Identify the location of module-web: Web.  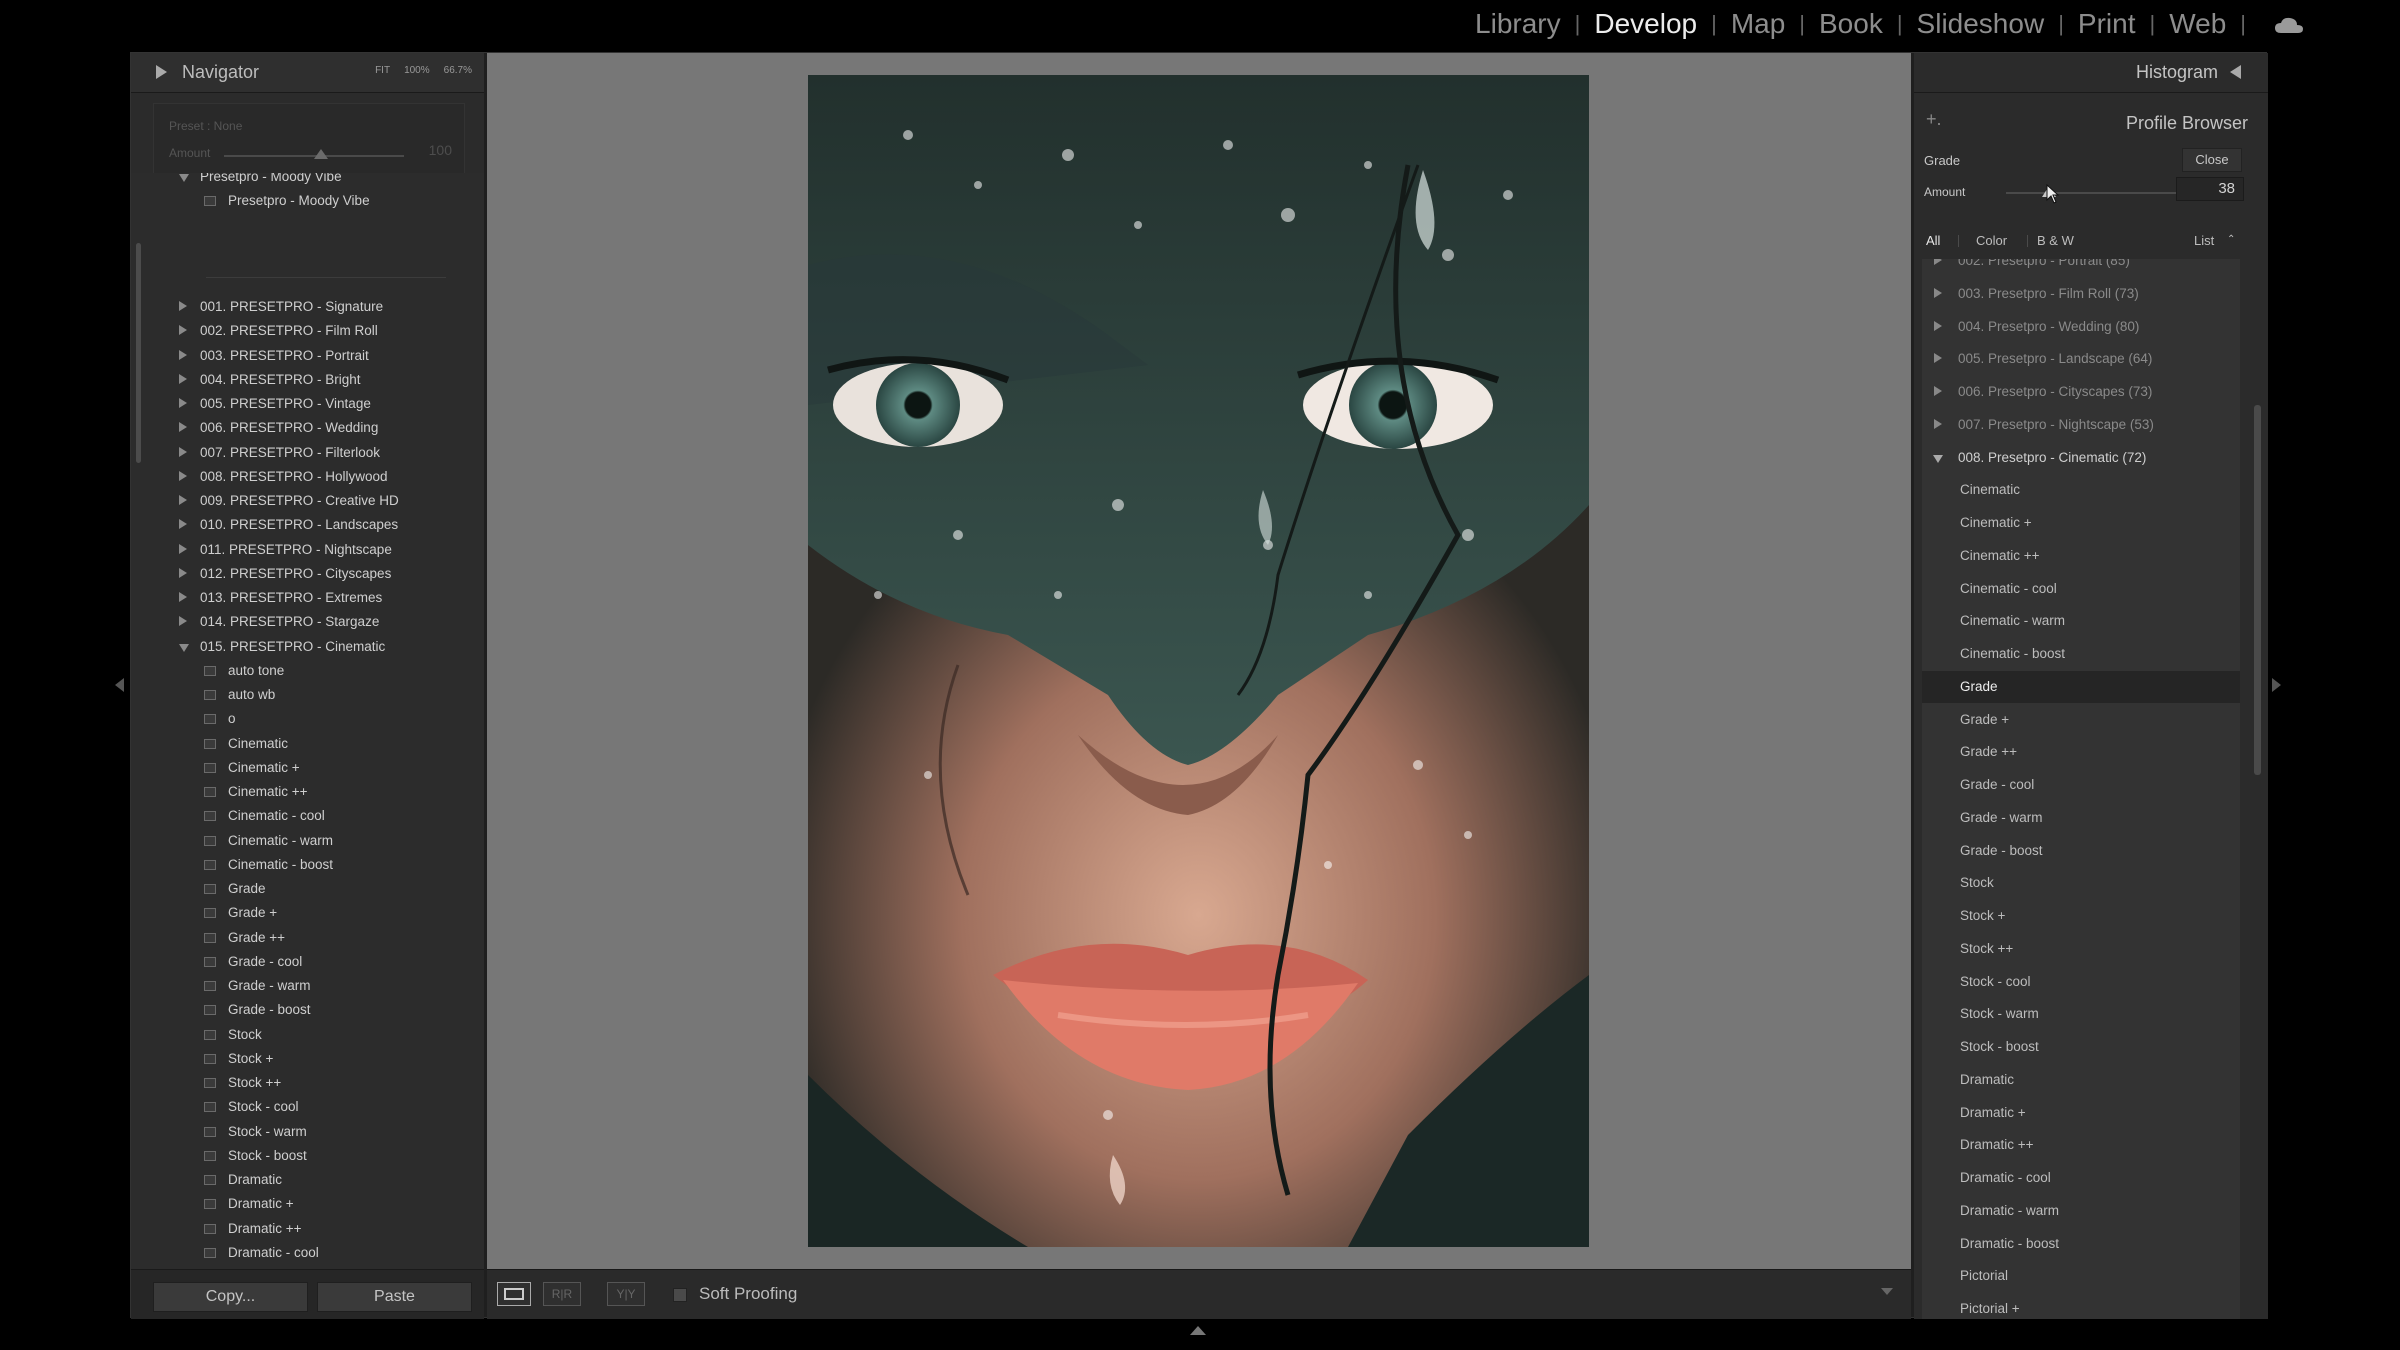
(2197, 24).